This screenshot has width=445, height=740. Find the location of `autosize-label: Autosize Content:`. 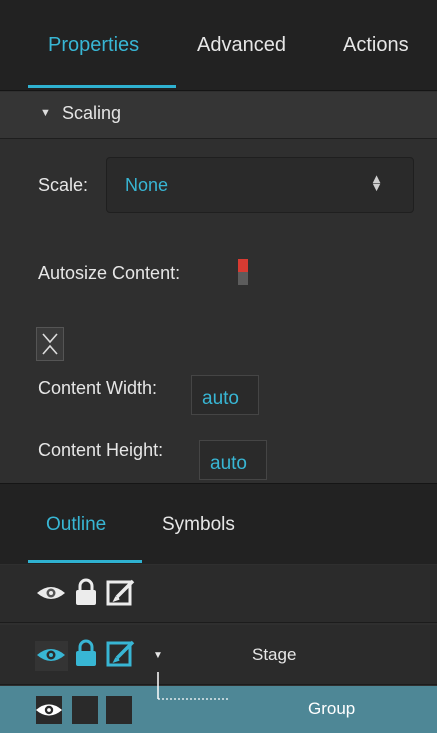

autosize-label: Autosize Content: is located at coordinates (109, 273).